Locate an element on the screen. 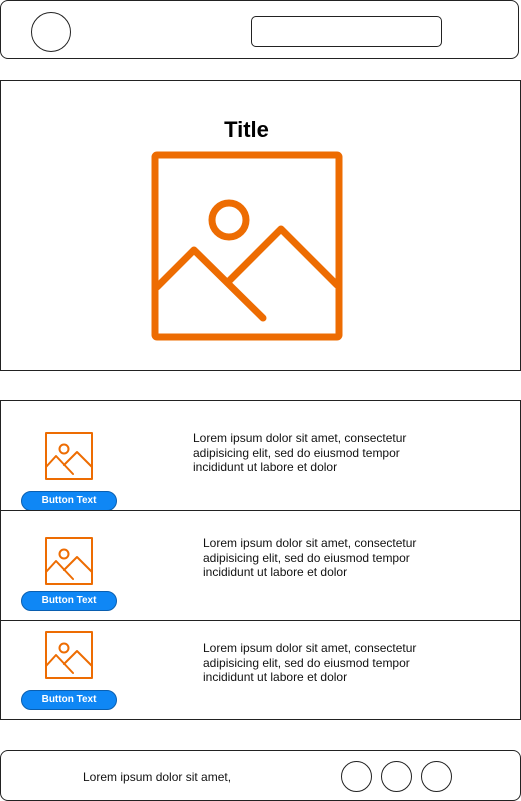  footer-bar: Lorem ipsum dolor sit amet, is located at coordinates (260, 775).